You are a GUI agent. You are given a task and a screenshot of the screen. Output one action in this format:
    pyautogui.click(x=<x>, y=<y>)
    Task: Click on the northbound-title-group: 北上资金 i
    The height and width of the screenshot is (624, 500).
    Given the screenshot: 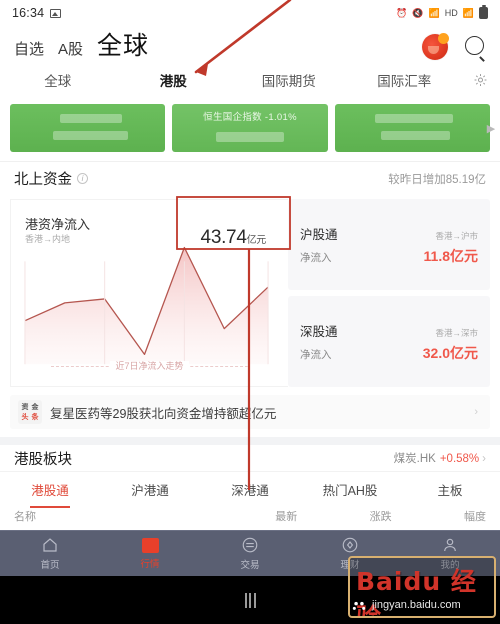 What is the action you would take?
    pyautogui.click(x=51, y=178)
    